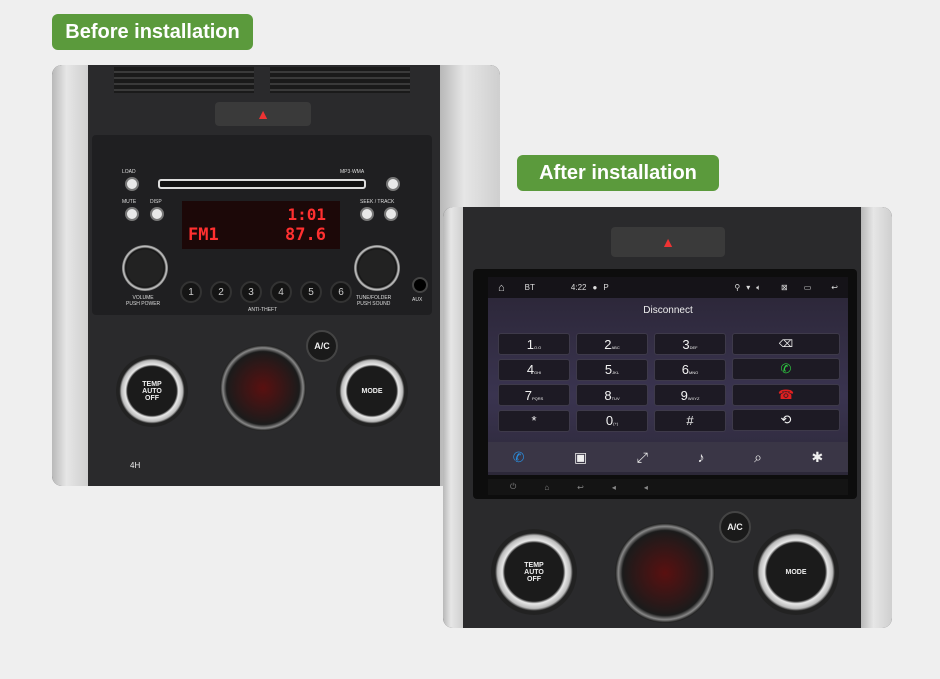 This screenshot has height=679, width=940. Describe the element at coordinates (834, 287) in the screenshot. I see `back-icon: ↩` at that location.